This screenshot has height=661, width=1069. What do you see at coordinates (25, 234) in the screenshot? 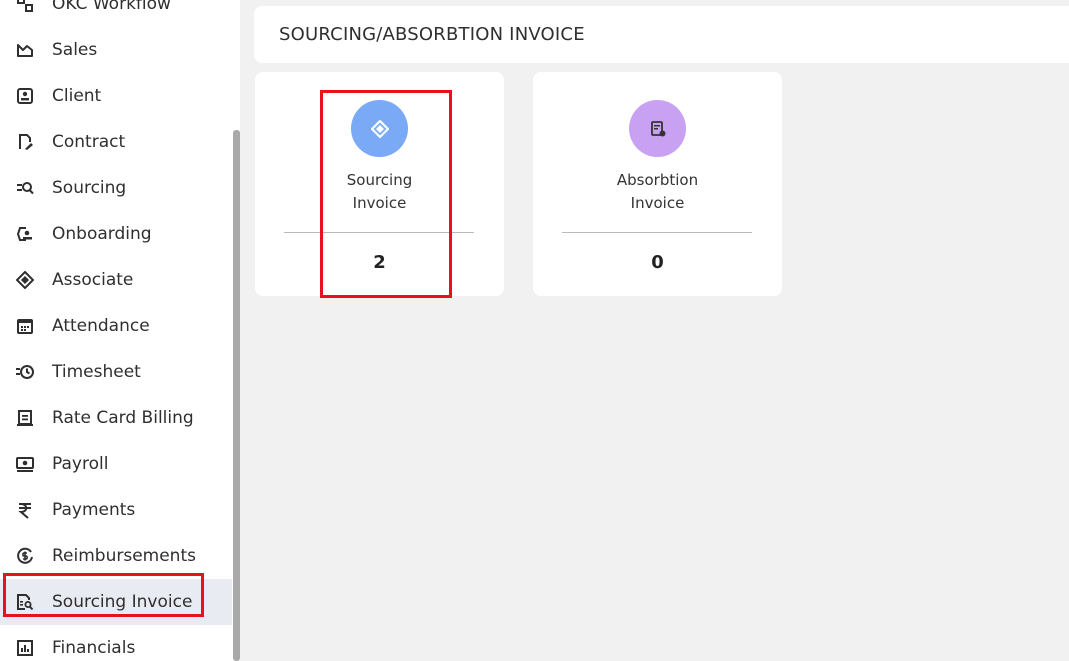
I see `onboarding-icon` at bounding box center [25, 234].